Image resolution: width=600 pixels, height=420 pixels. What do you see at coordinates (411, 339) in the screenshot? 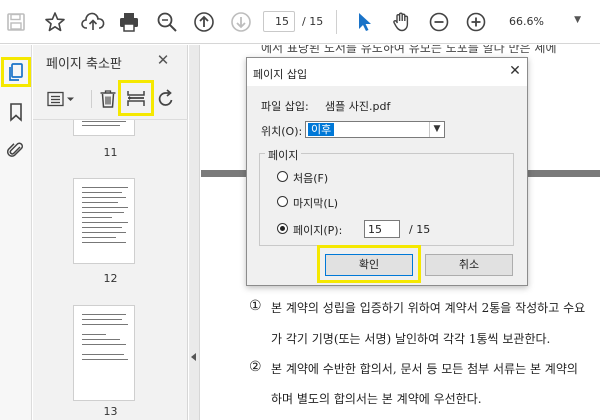
I see `document-text-line: 가 각기 기명(또는 서명) 날인하여 각각 1통씩 보관한다.` at bounding box center [411, 339].